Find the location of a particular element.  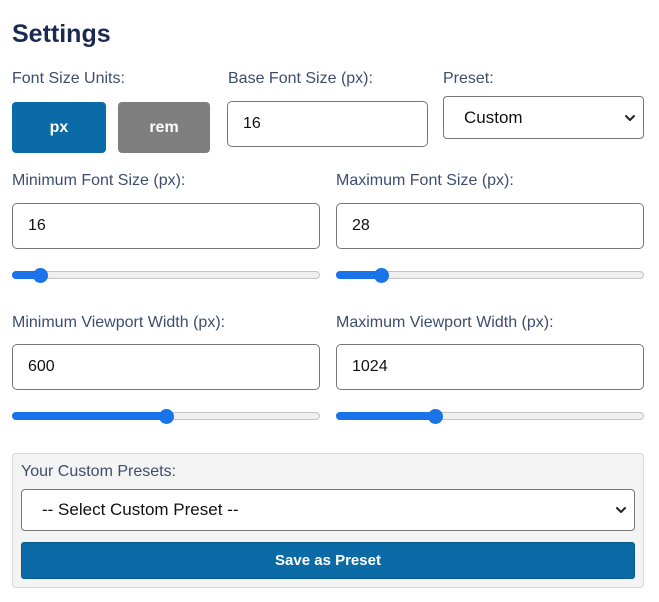

unit-px-button: px is located at coordinates (59, 127).